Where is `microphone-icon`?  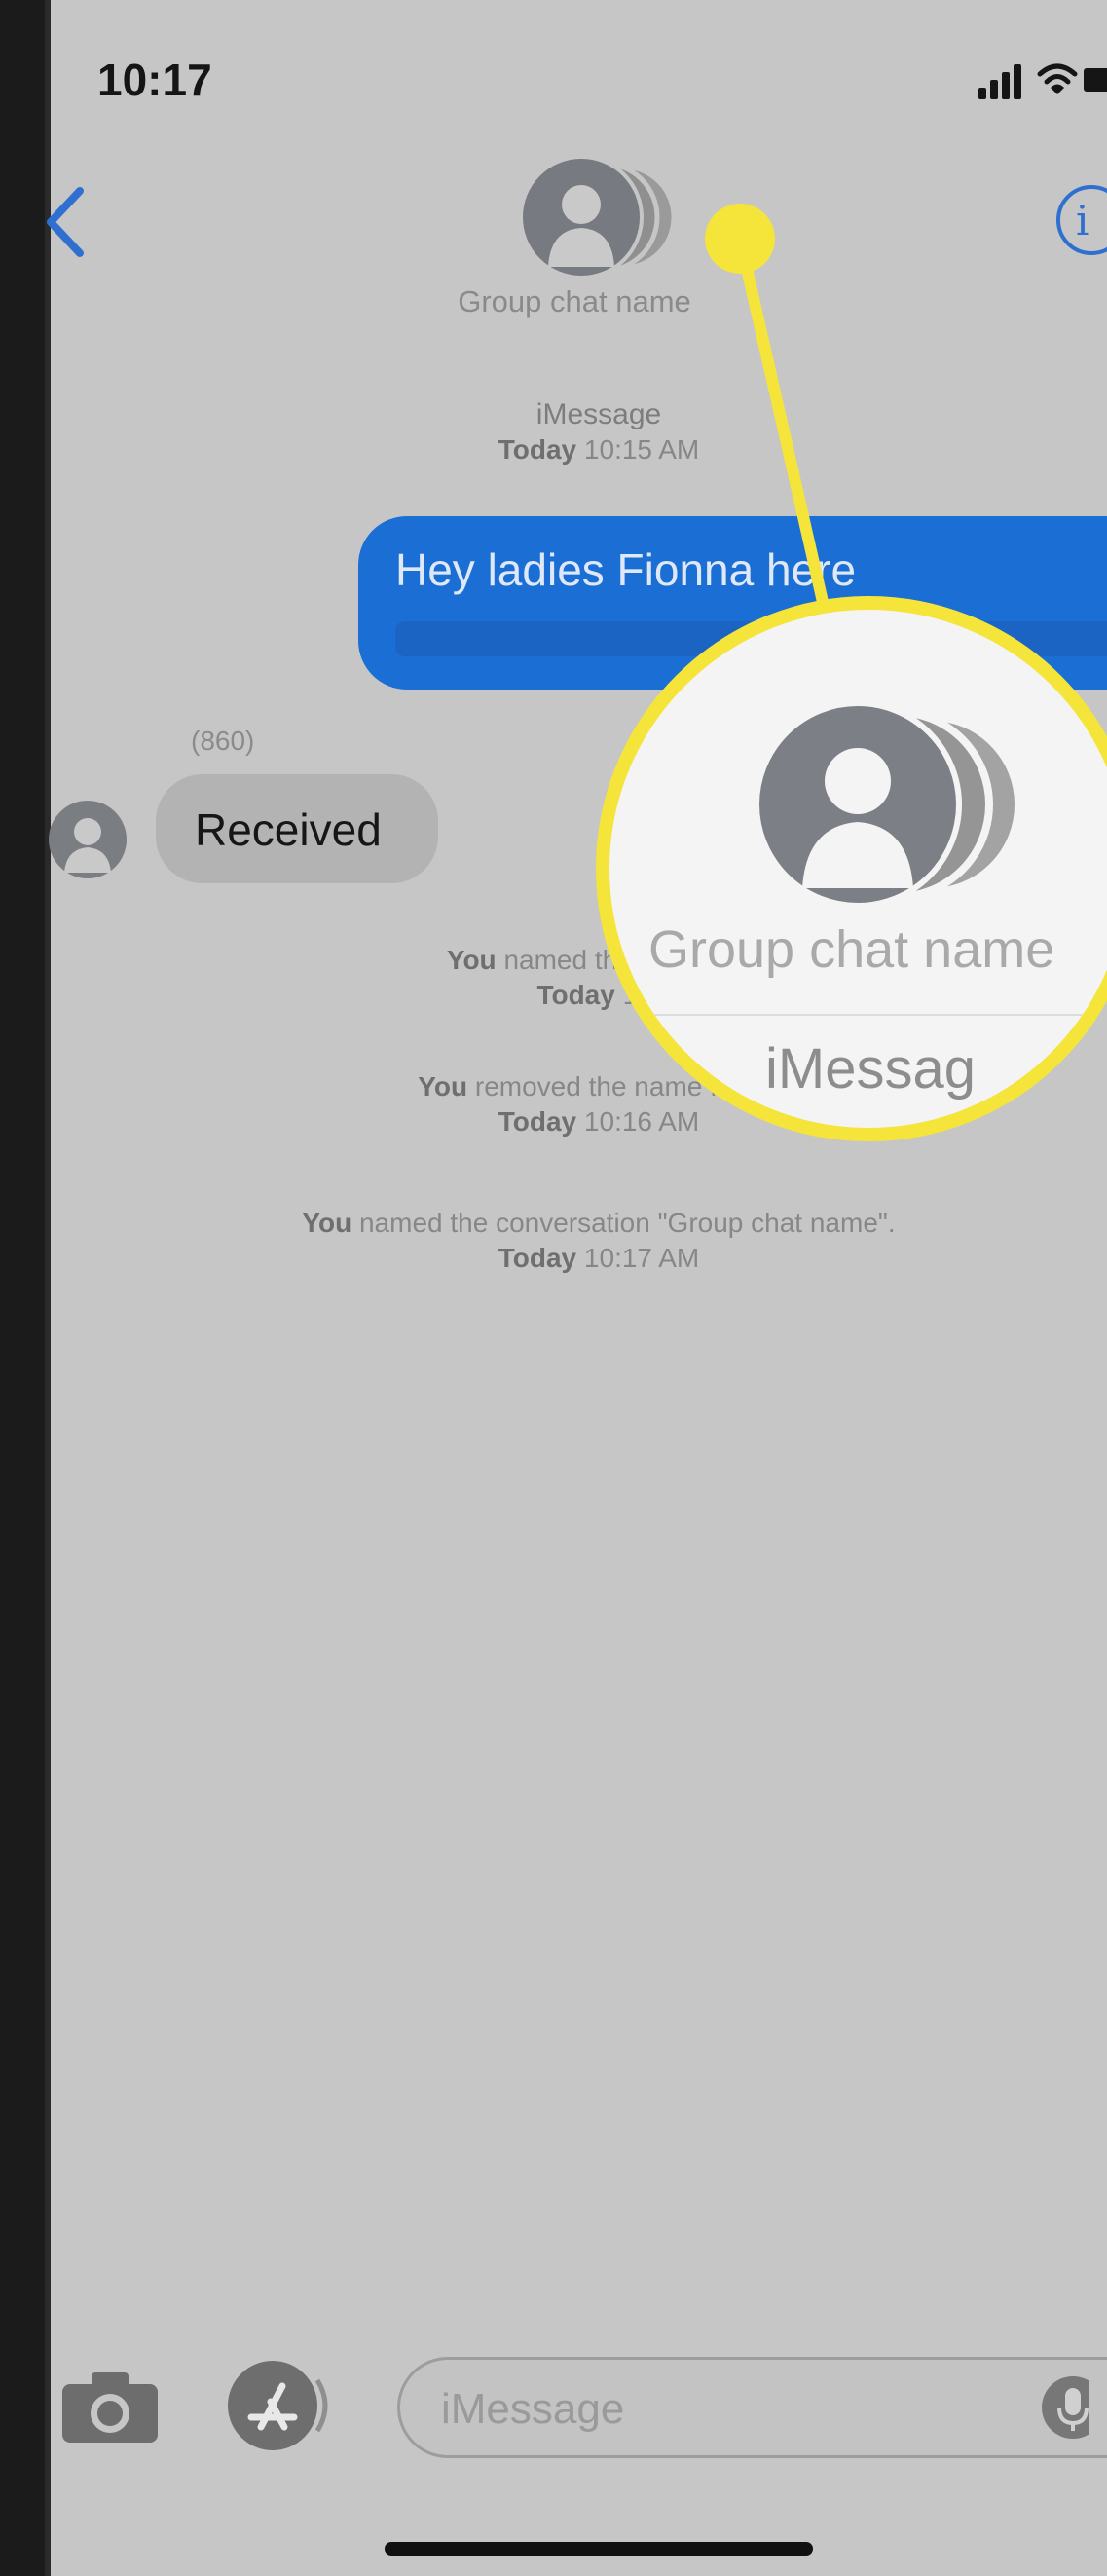
microphone-icon is located at coordinates (1065, 2407).